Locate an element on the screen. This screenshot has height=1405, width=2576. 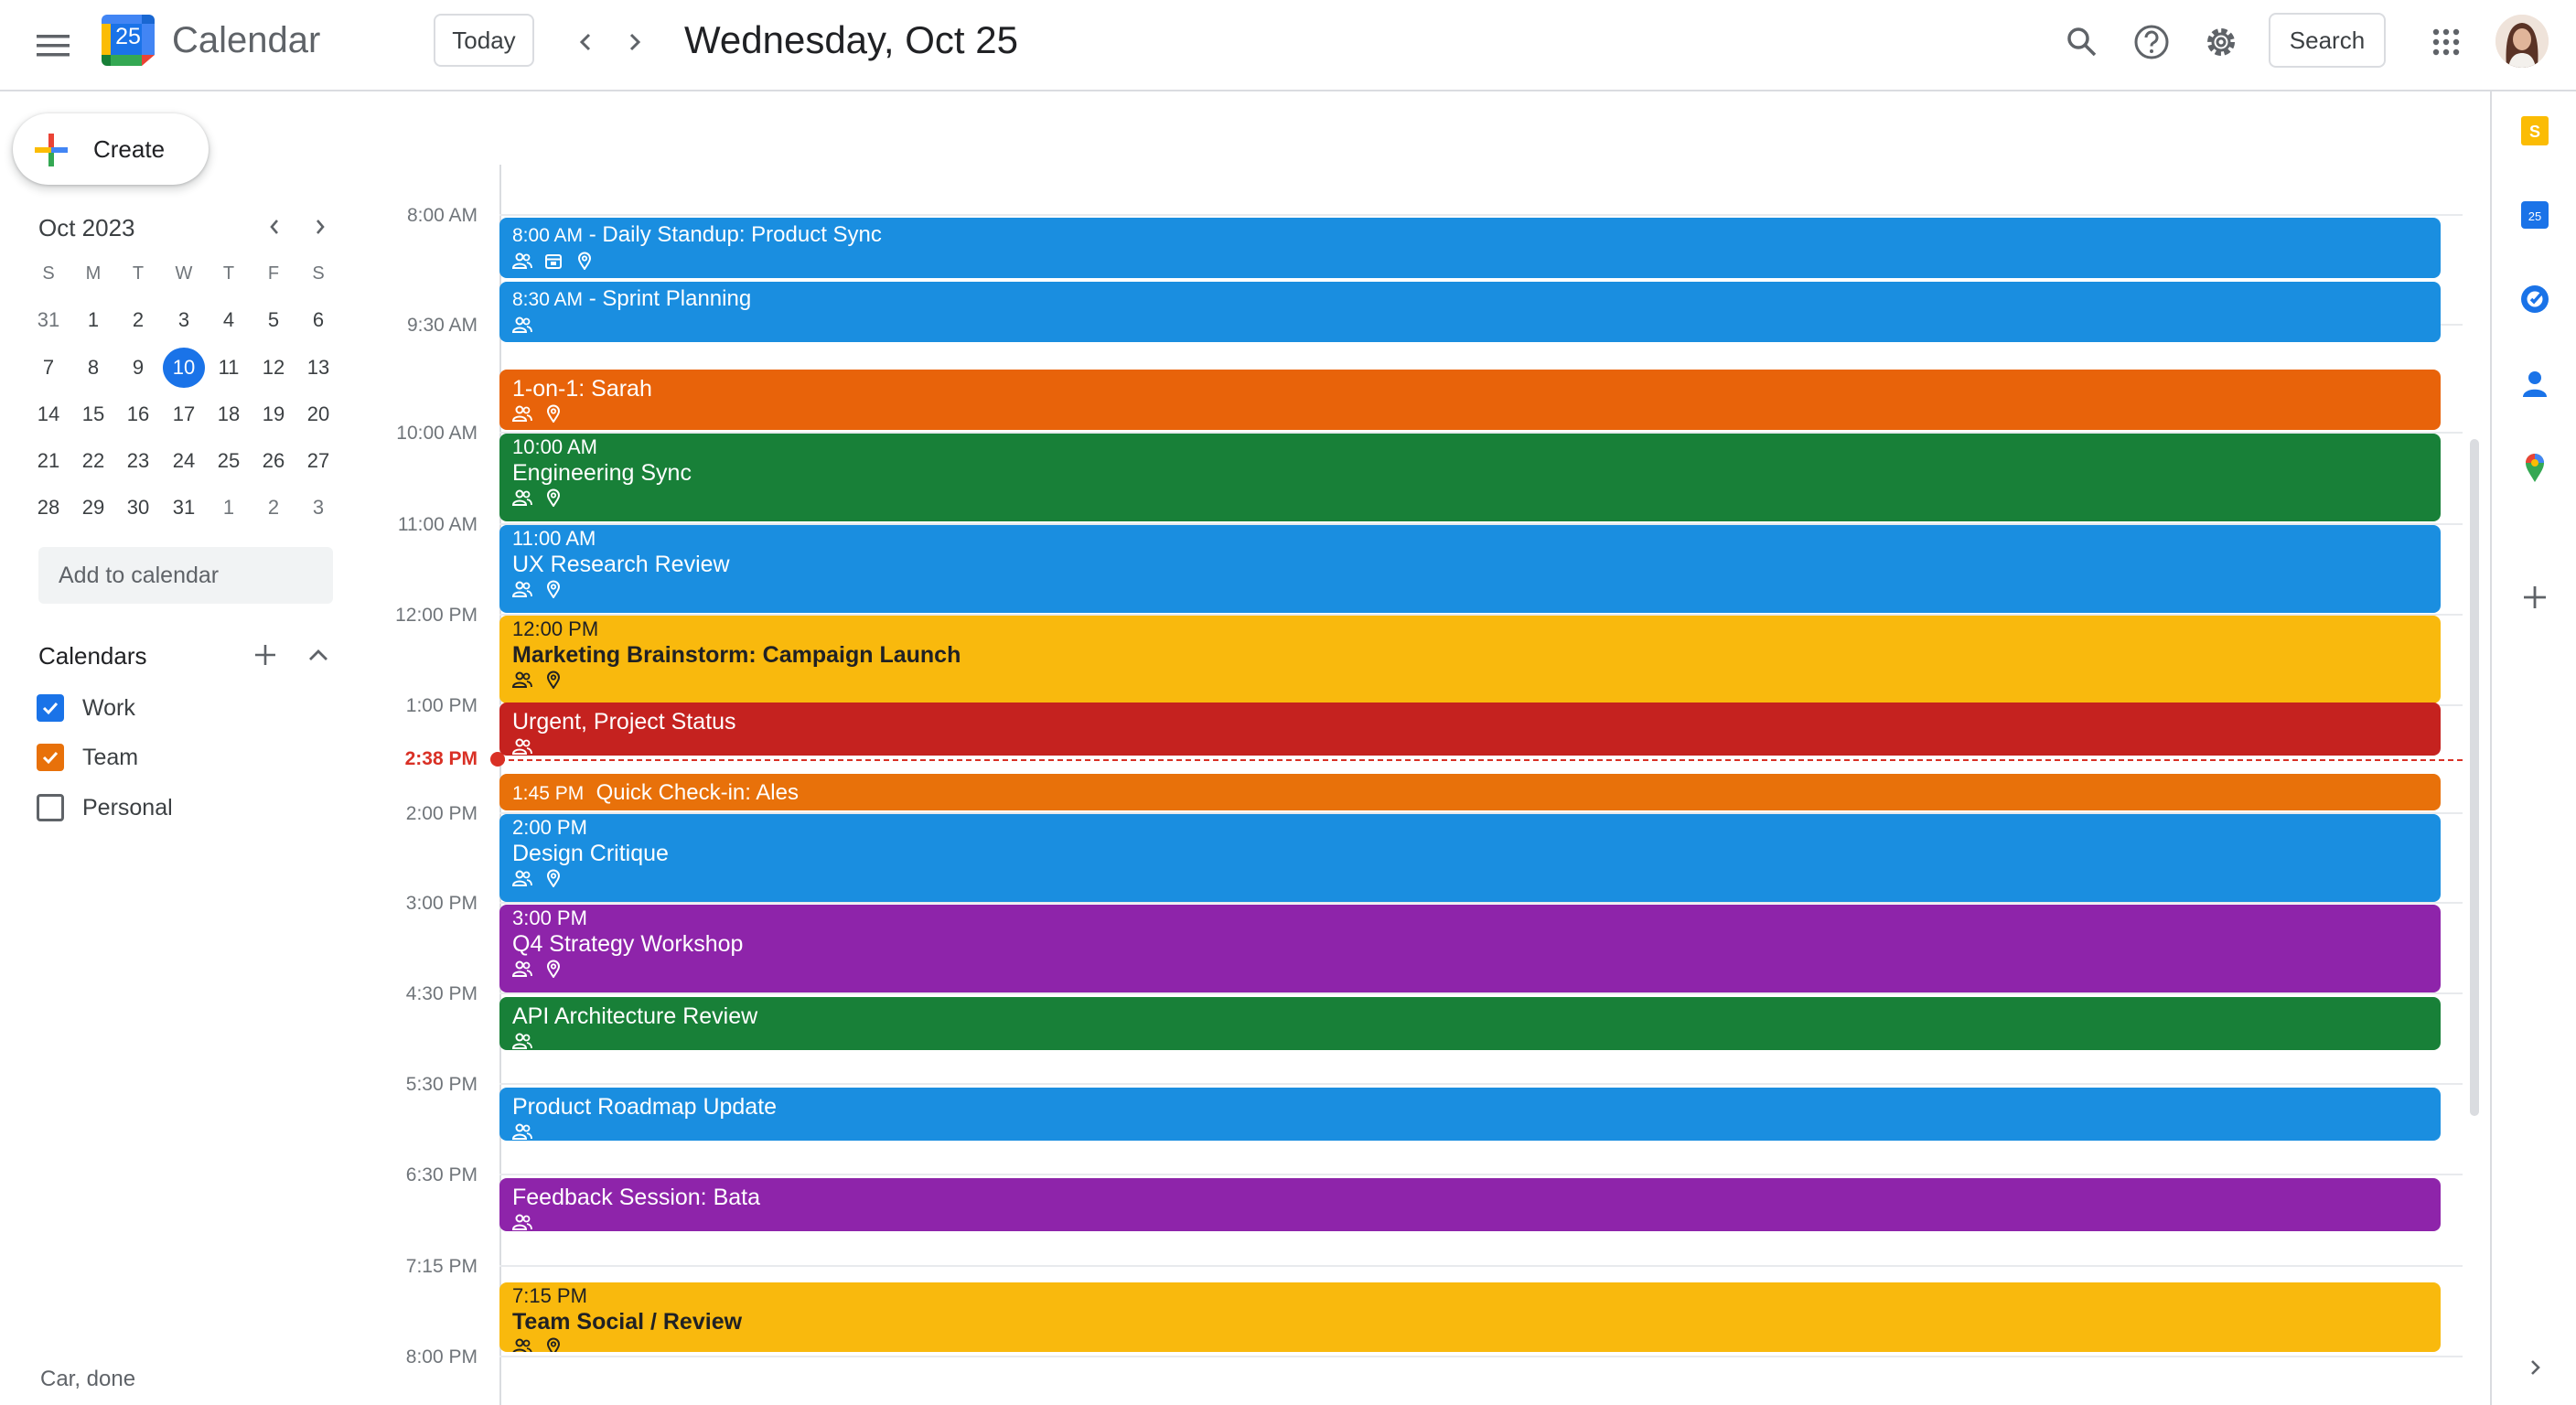
settings-button is located at coordinates (2221, 42).